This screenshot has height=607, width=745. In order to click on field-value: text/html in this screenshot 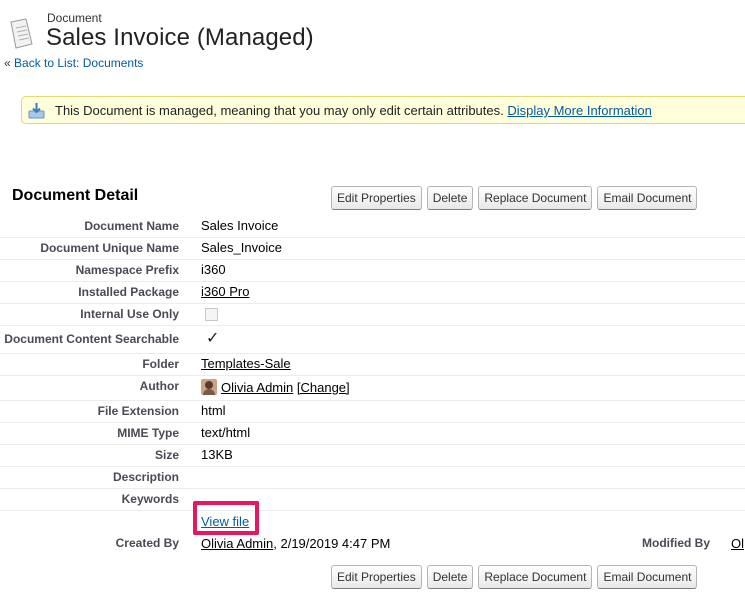, I will do `click(226, 432)`.